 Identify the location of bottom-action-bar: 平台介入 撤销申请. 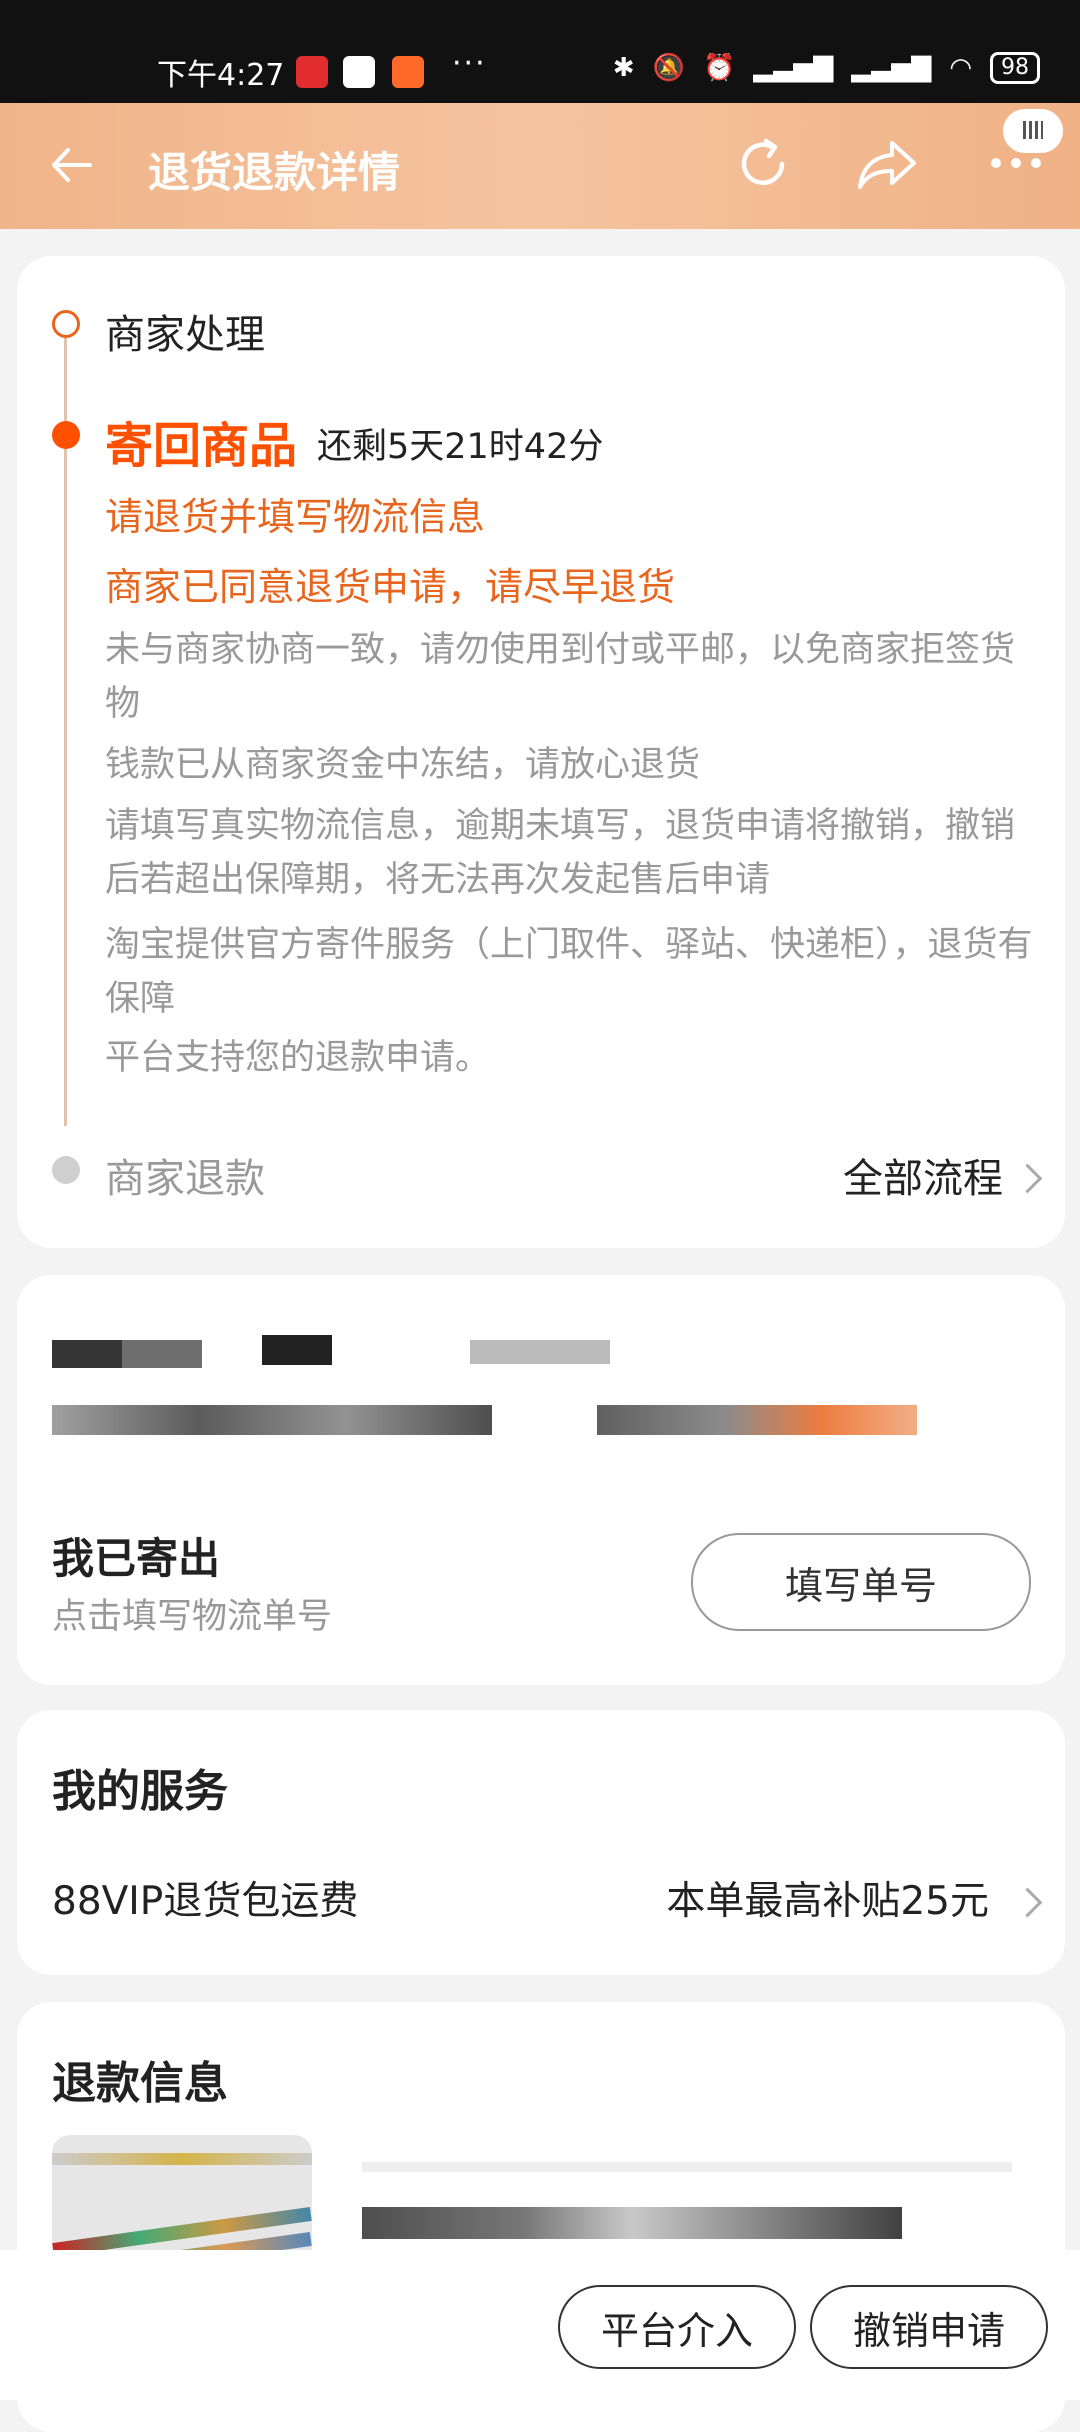
(540, 2325).